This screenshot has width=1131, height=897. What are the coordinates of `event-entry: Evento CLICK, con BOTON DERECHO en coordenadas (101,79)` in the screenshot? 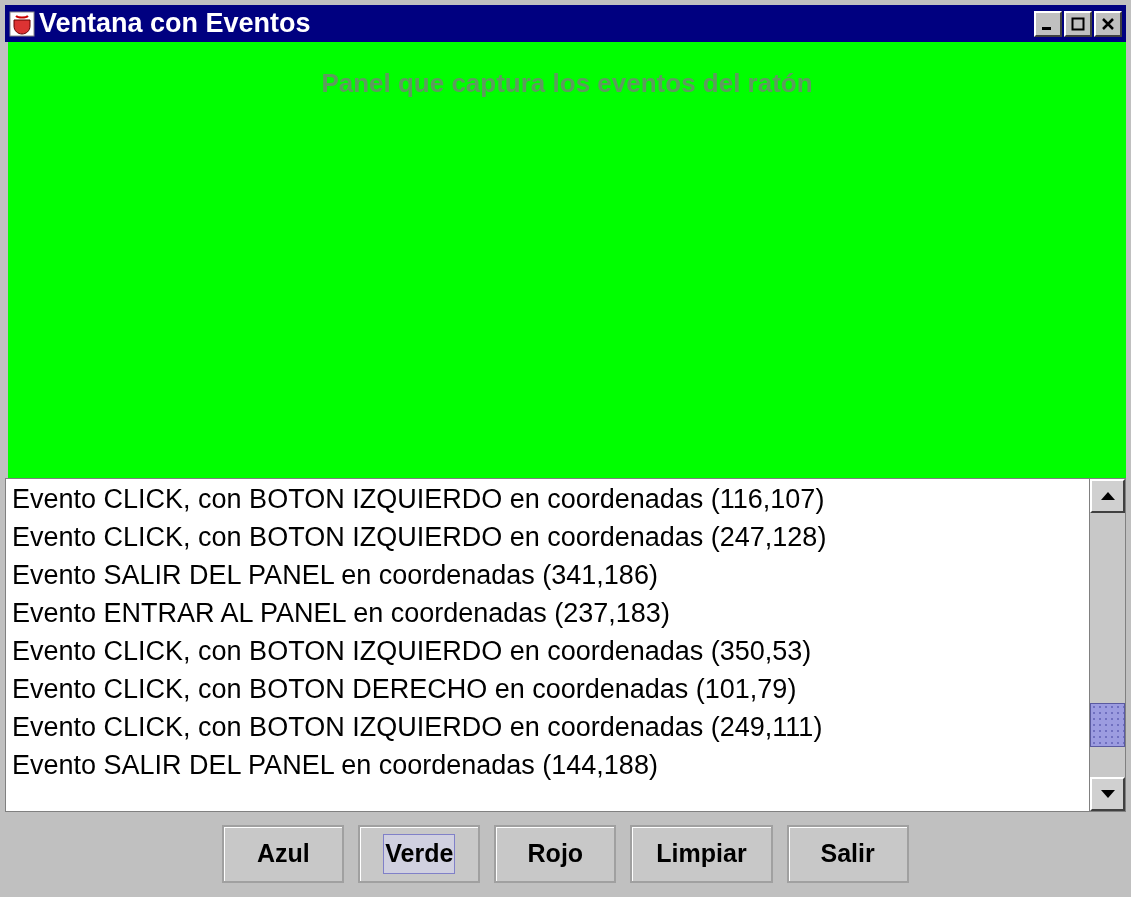 It's located at (404, 689).